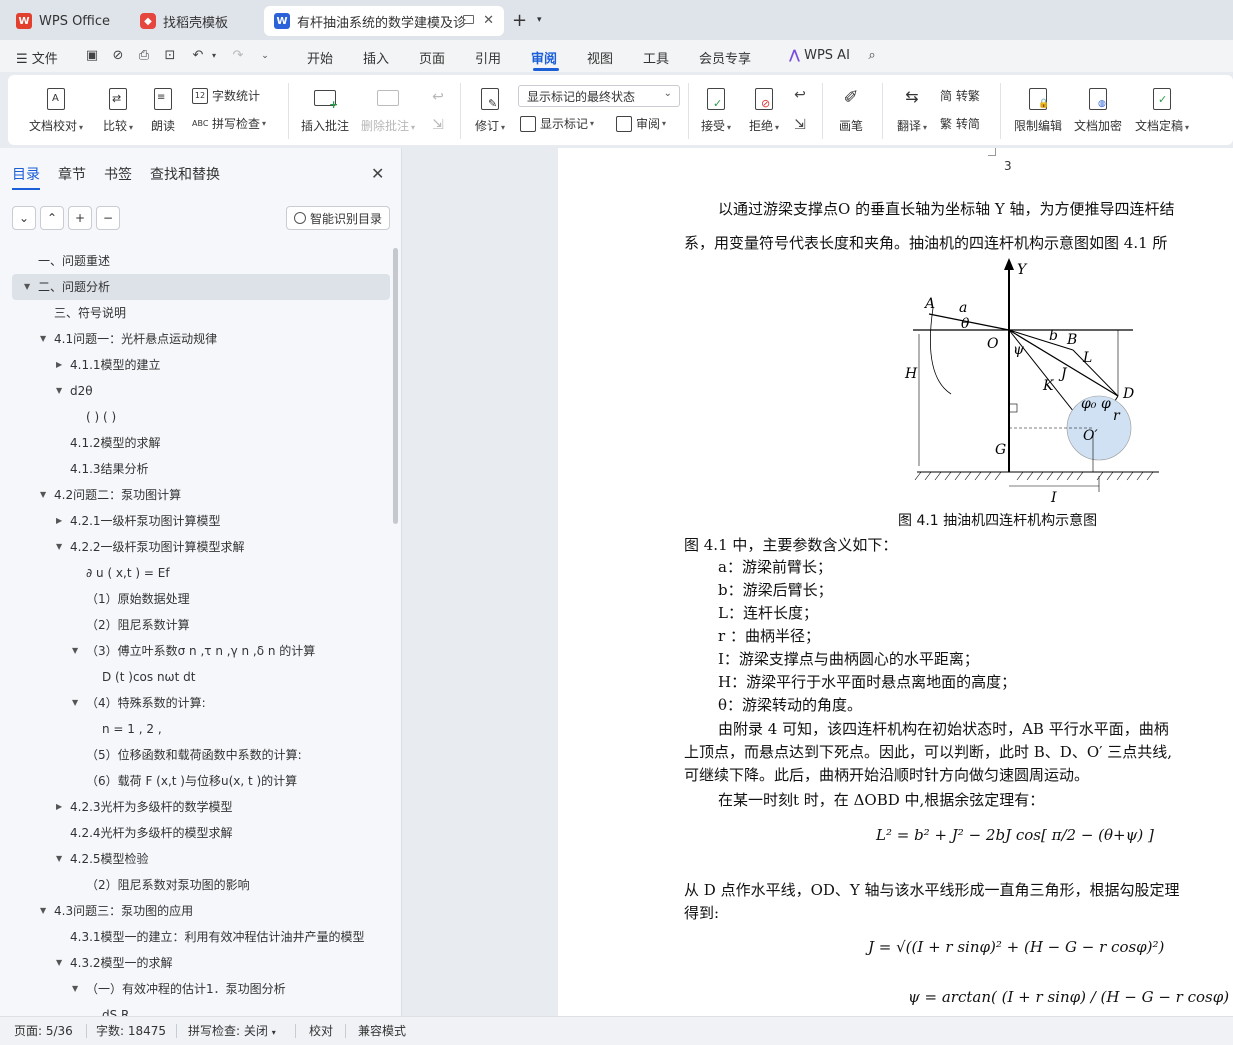 This screenshot has width=1233, height=1045. Describe the element at coordinates (201, 469) in the screenshot. I see `toc-item: 4.1.3结果分析` at that location.